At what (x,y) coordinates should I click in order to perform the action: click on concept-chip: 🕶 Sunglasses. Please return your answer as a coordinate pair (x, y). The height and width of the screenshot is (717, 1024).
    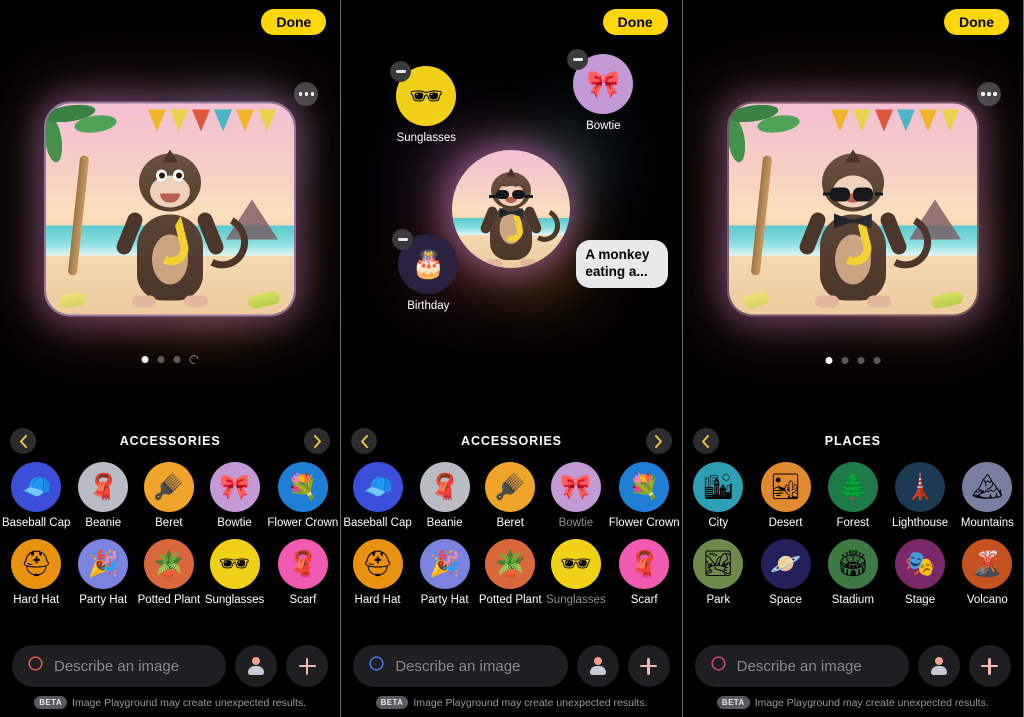
    Looking at the image, I should click on (423, 102).